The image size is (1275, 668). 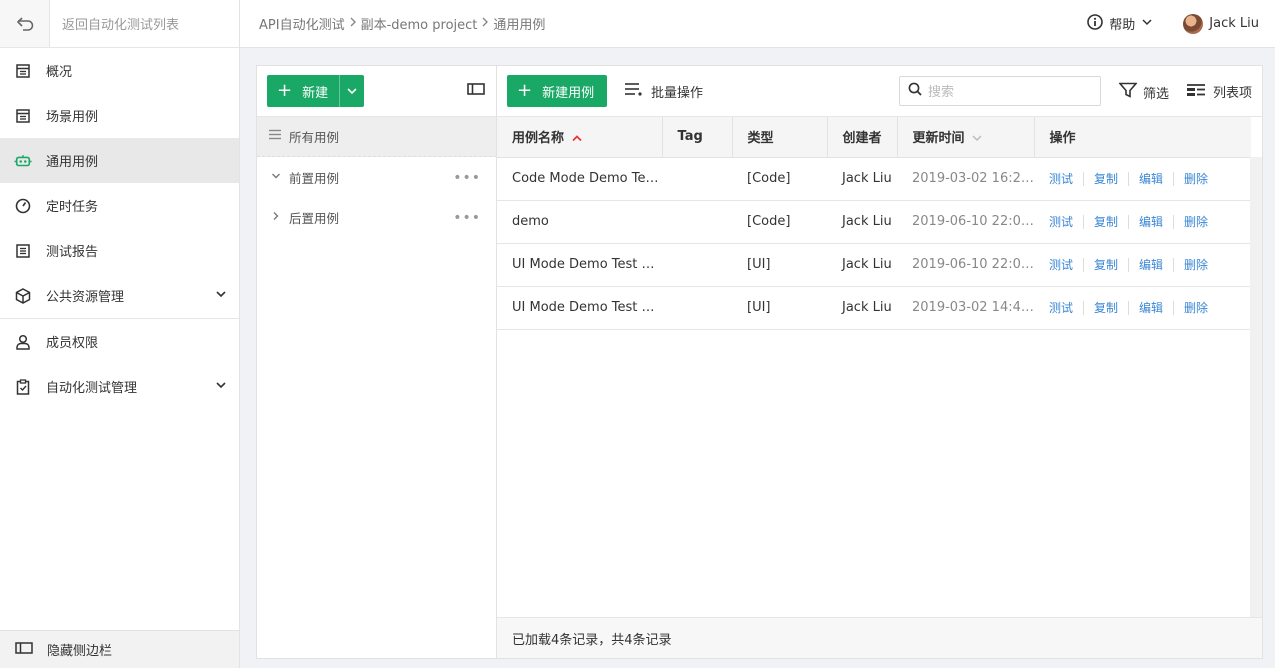 I want to click on plus-icon: +, so click(x=285, y=90).